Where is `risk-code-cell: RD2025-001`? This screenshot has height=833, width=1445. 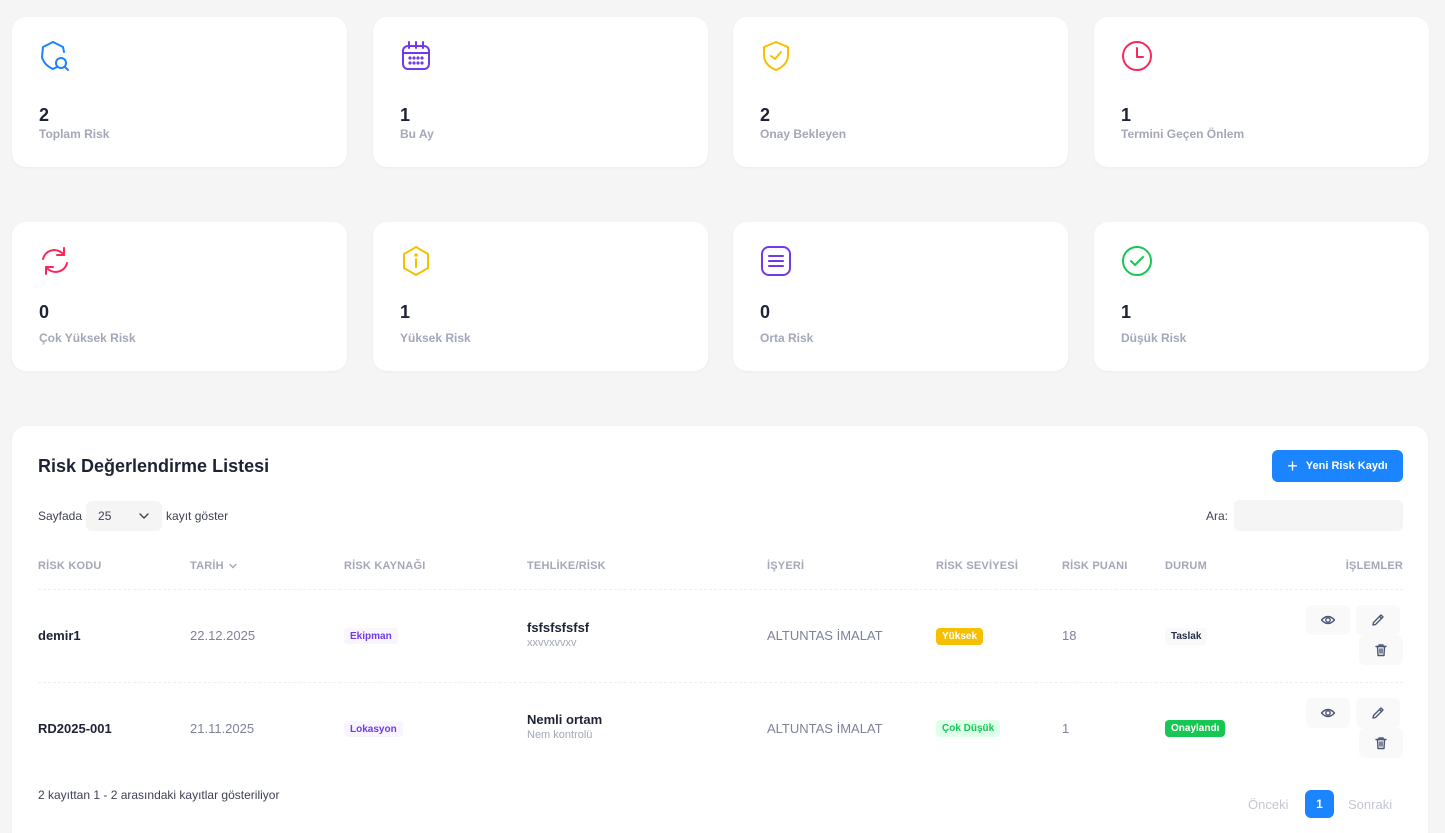
risk-code-cell: RD2025-001 is located at coordinates (75, 728).